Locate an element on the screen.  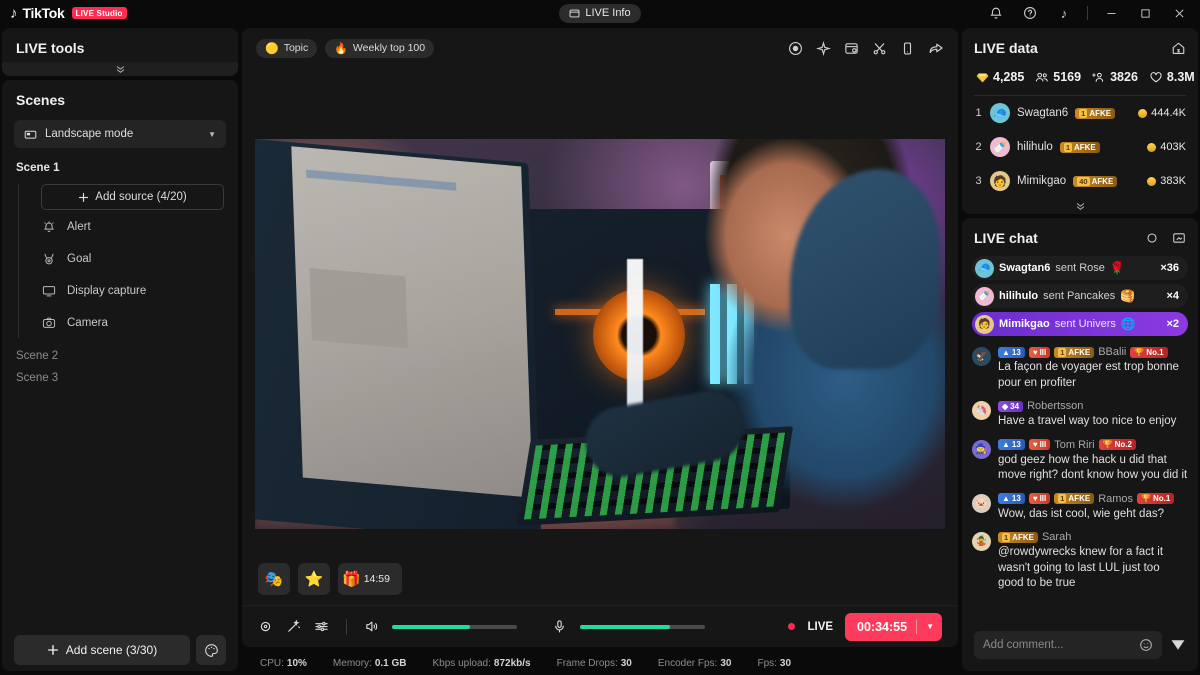
layout-mode-select: Landscape mode ▼ is located at coordinates (120, 134).